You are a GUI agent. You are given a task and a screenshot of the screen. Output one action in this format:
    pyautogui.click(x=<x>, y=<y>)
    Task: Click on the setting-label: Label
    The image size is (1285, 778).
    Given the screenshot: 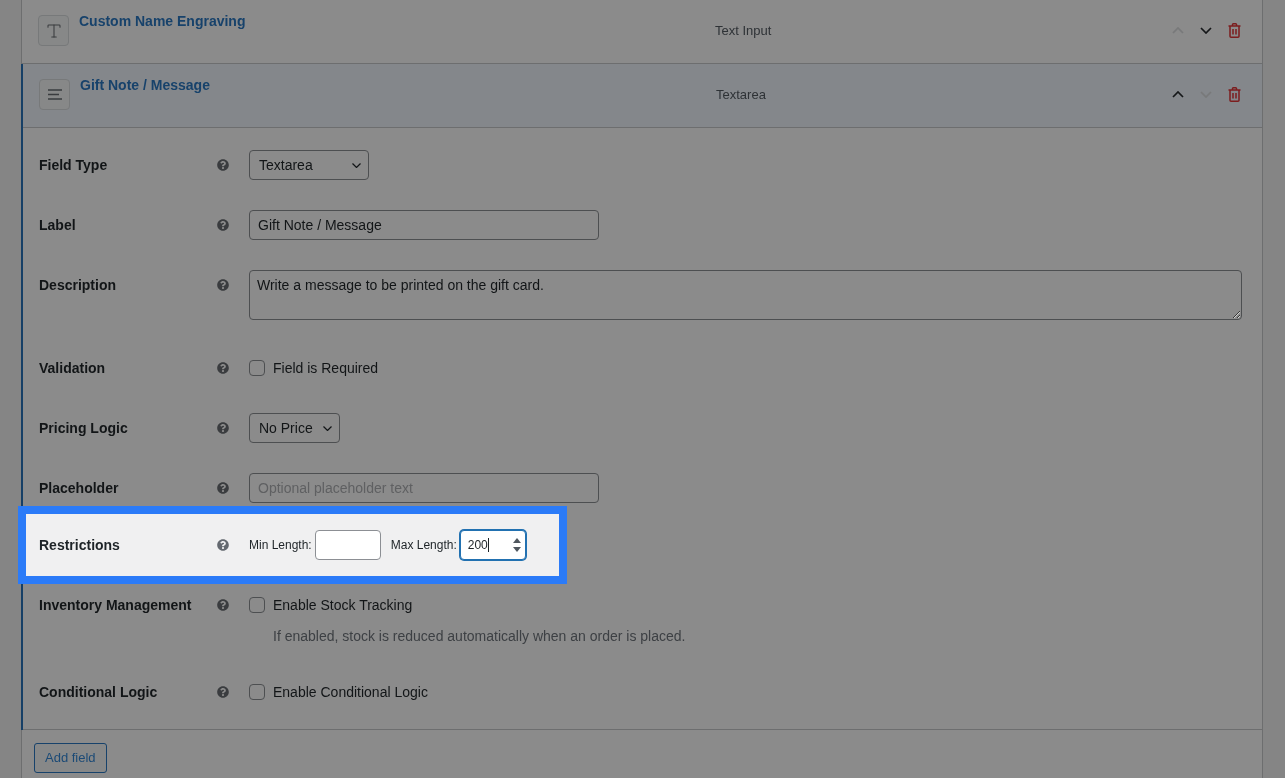 What is the action you would take?
    pyautogui.click(x=57, y=225)
    